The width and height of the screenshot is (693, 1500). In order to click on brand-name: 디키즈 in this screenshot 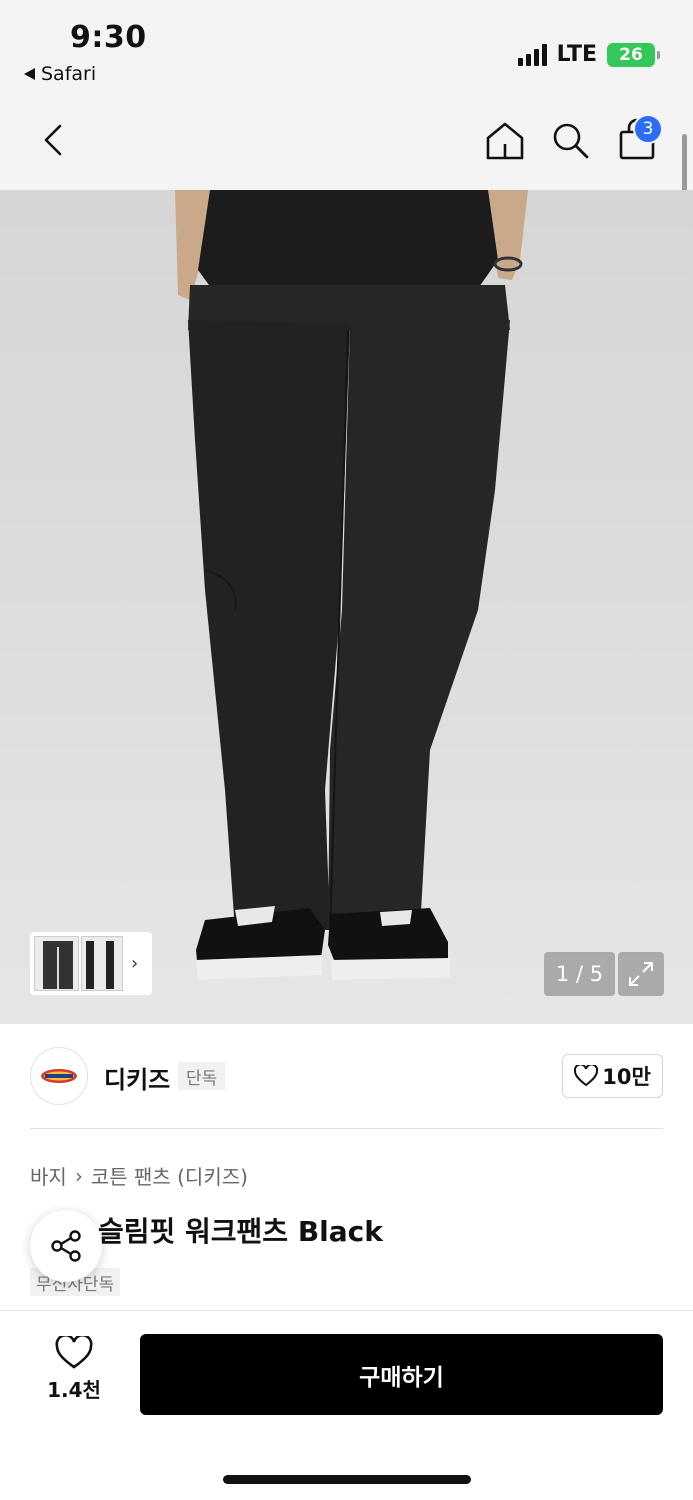, I will do `click(137, 1077)`.